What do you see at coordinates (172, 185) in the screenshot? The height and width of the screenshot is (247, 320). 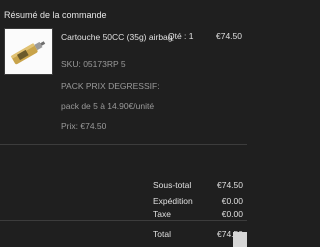 I see `subtotal-label: Sous-total` at bounding box center [172, 185].